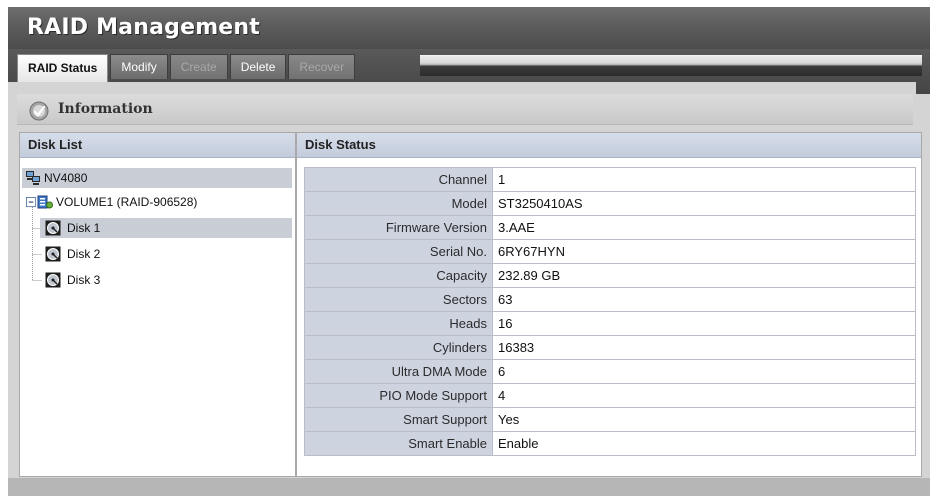 This screenshot has height=503, width=930. Describe the element at coordinates (398, 419) in the screenshot. I see `property-name: Smart Support` at that location.